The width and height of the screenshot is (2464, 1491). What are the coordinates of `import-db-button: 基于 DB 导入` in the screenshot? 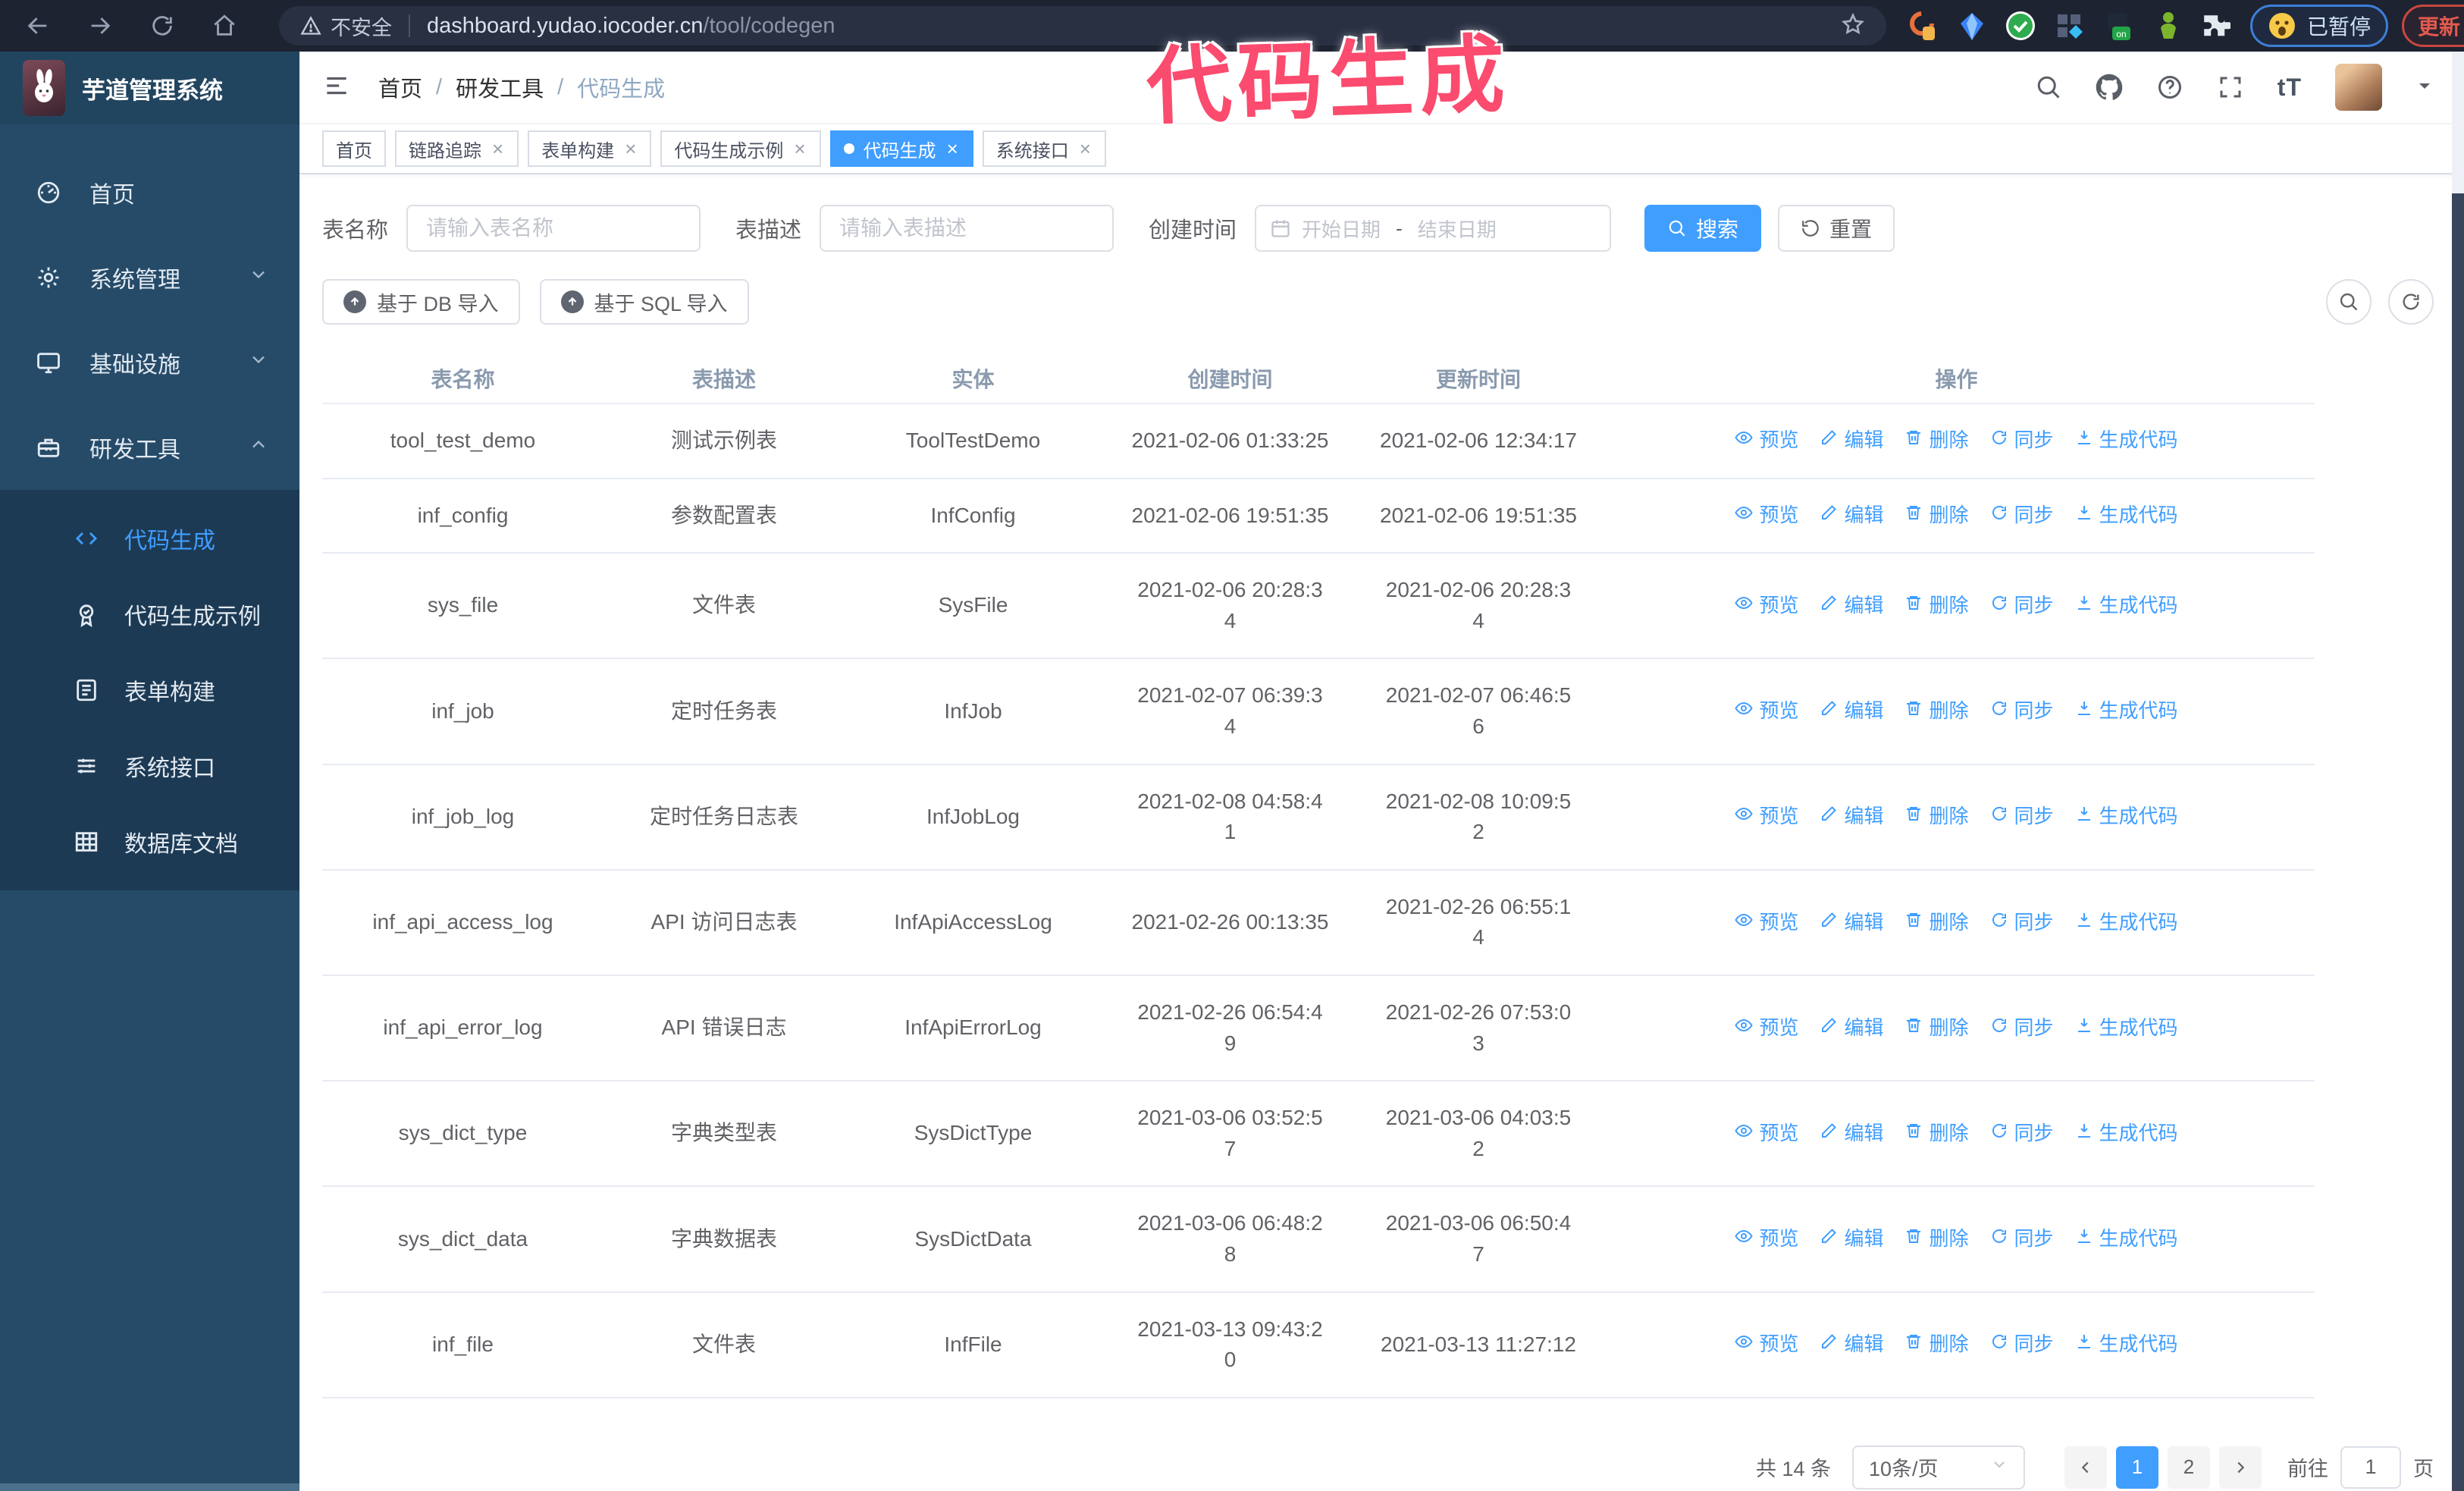 It's located at (421, 302).